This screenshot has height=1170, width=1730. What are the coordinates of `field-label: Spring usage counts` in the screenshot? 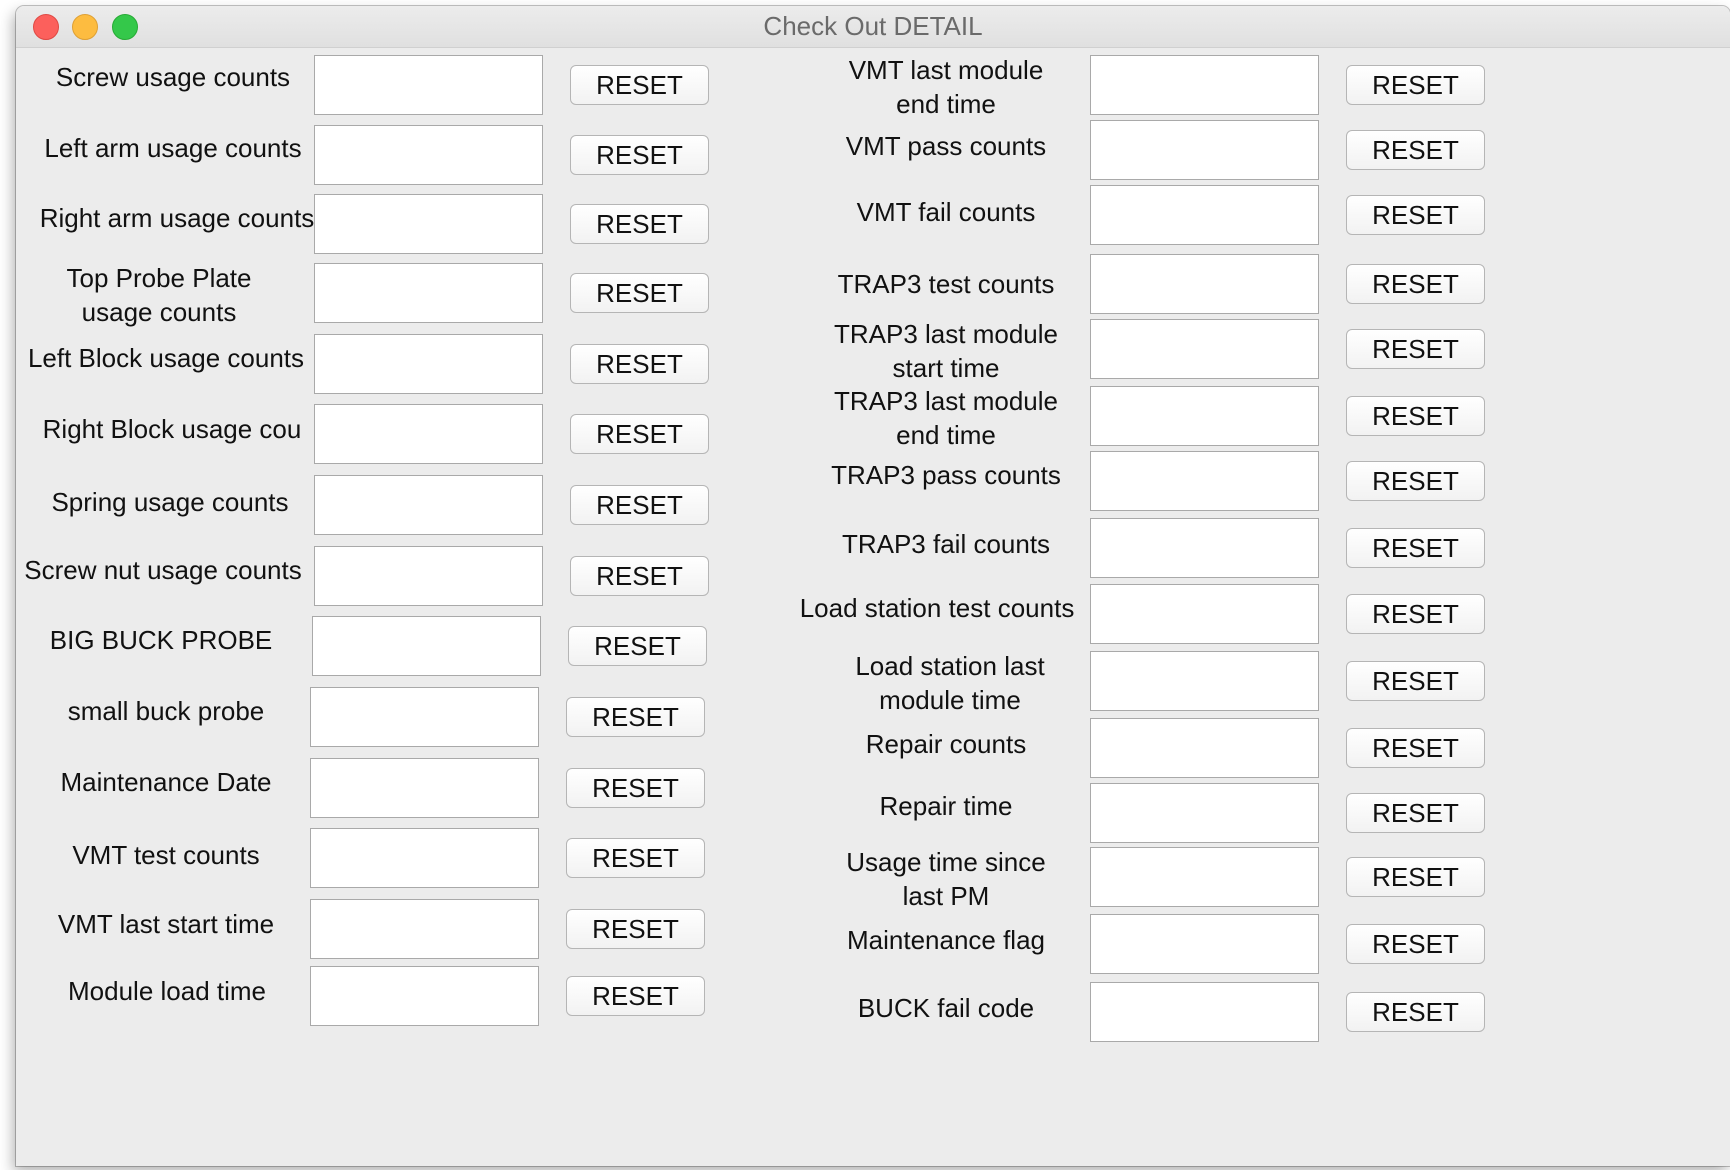 It's located at (170, 502).